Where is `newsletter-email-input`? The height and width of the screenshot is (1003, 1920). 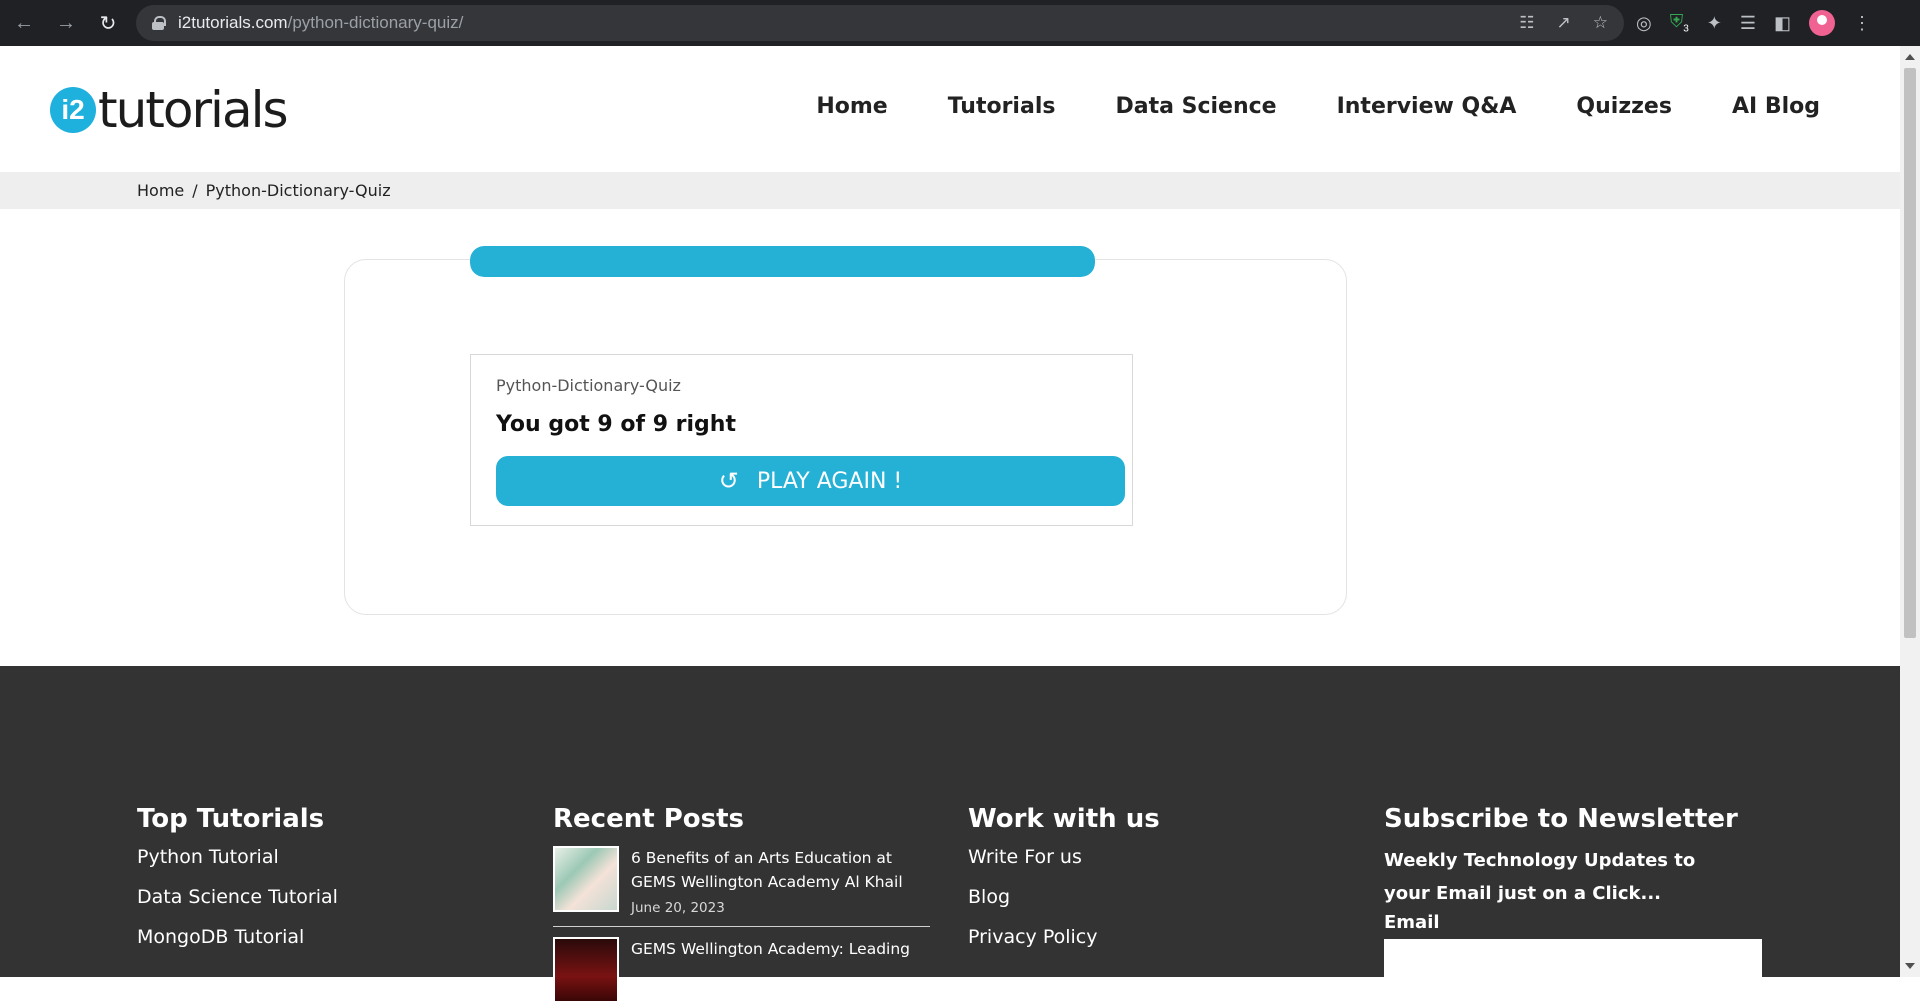 newsletter-email-input is located at coordinates (1573, 959).